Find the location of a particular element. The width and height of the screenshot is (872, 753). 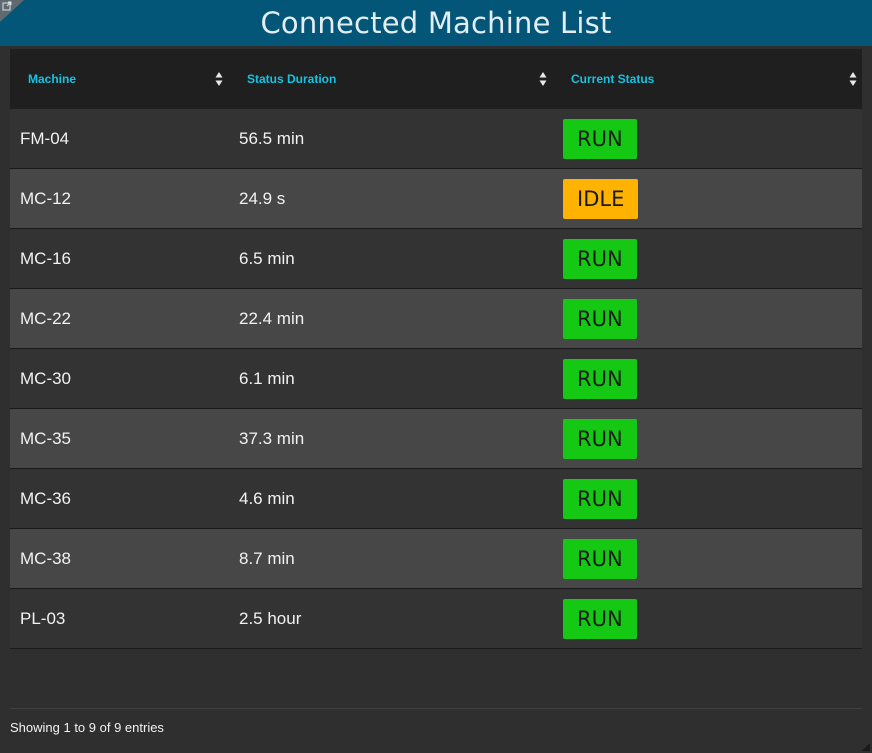

column-header-label: Machine is located at coordinates (52, 79).